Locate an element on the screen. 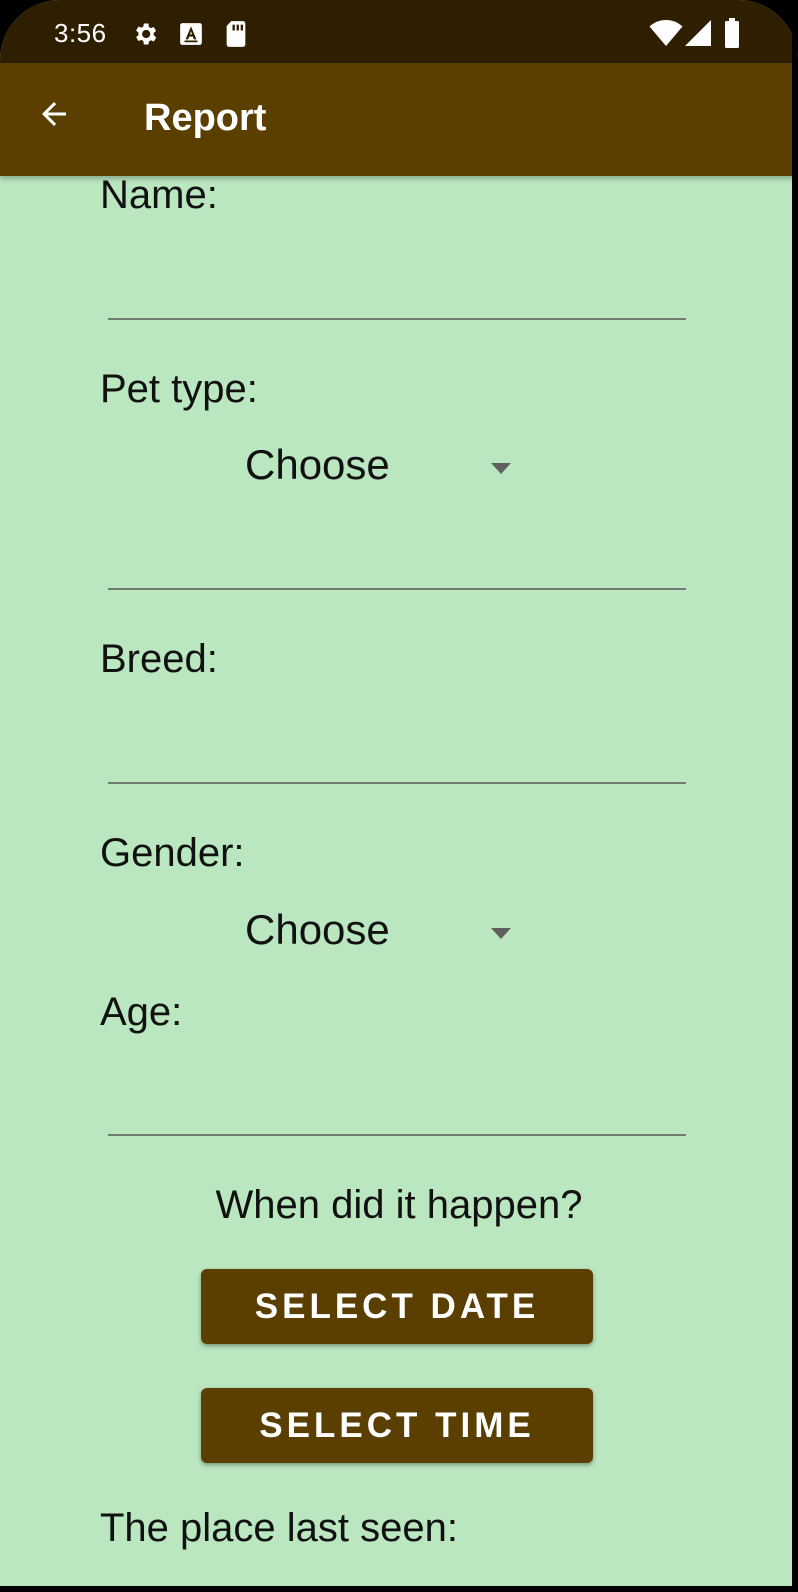 The image size is (798, 1592). when-question: When did it happen? is located at coordinates (399, 1205).